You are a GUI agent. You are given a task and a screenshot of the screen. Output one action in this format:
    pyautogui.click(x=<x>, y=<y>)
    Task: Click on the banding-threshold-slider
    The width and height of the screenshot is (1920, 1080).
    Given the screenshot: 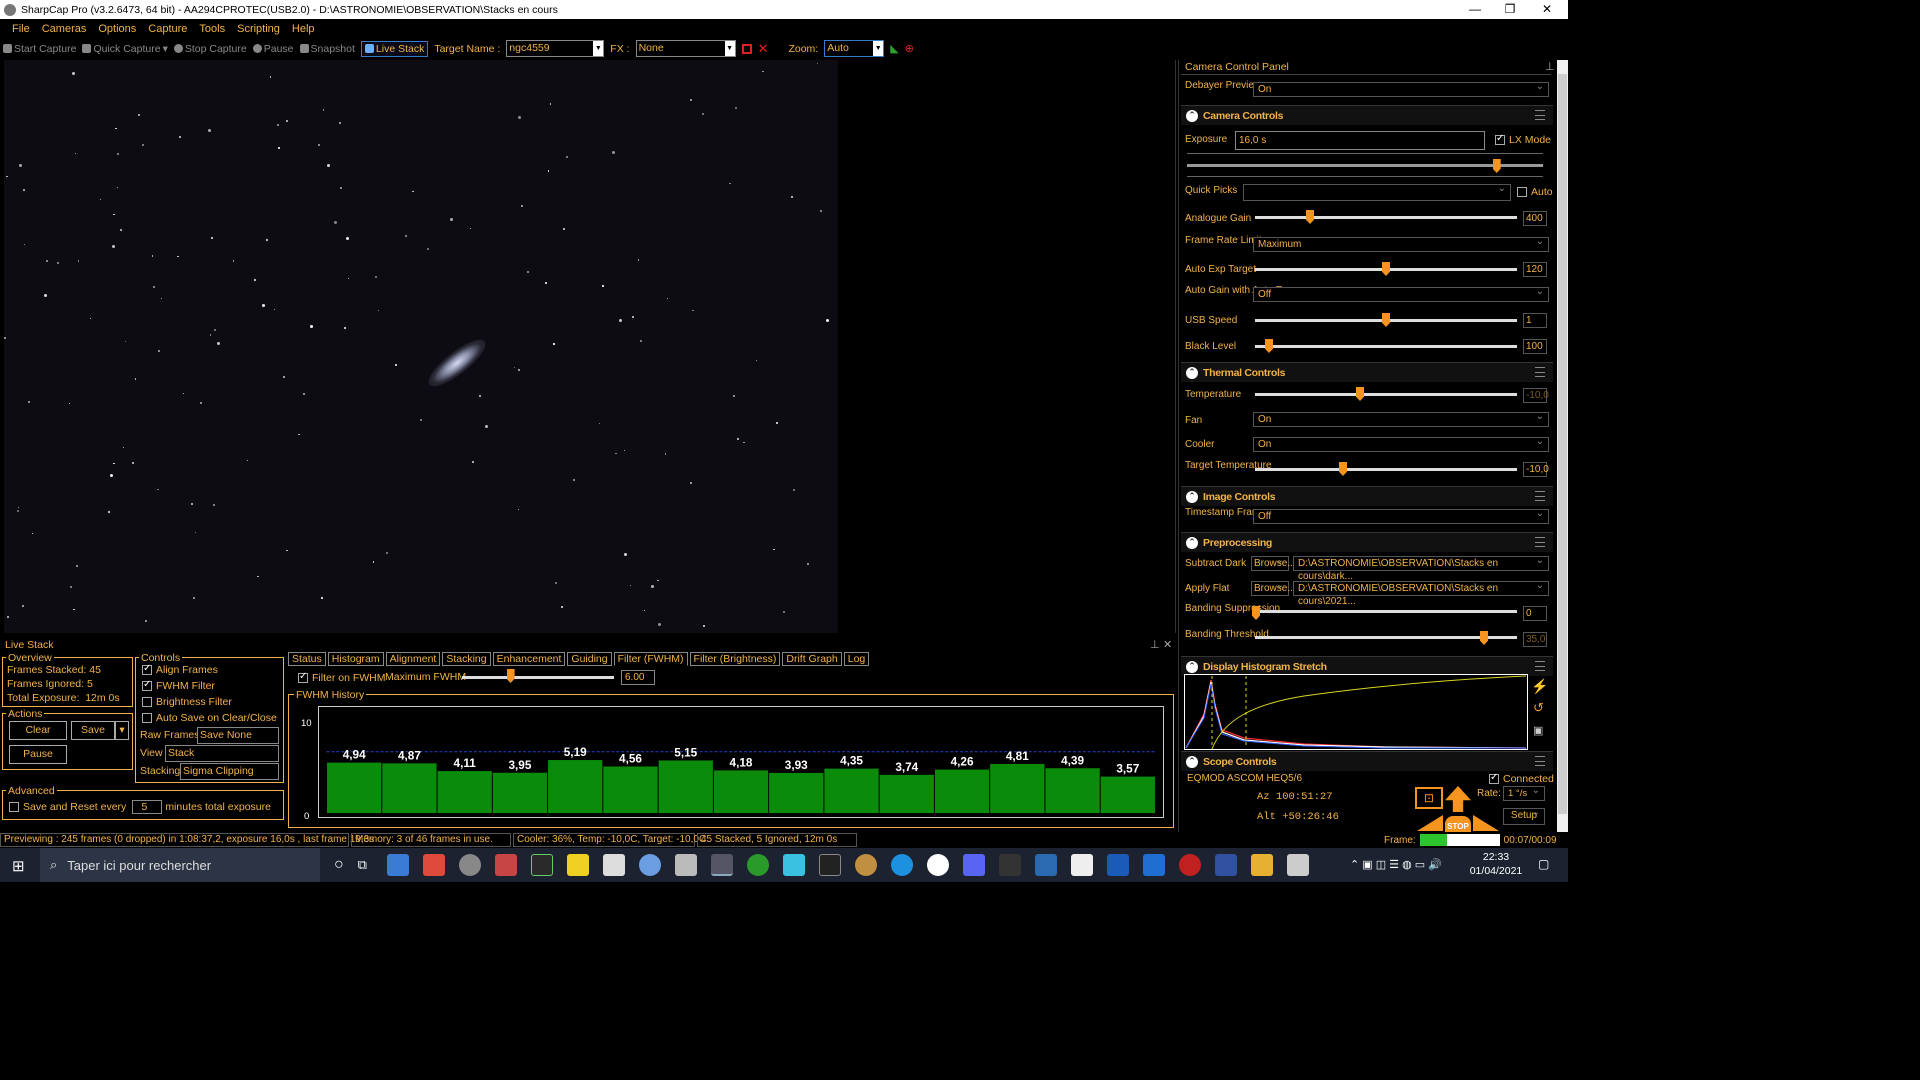 What is the action you would take?
    pyautogui.click(x=1386, y=637)
    